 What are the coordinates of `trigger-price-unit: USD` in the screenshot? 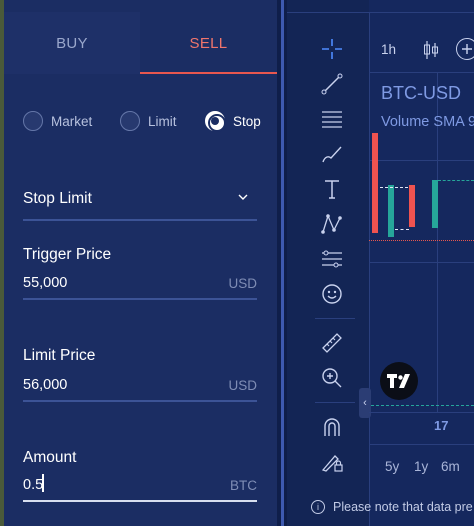 It's located at (242, 283).